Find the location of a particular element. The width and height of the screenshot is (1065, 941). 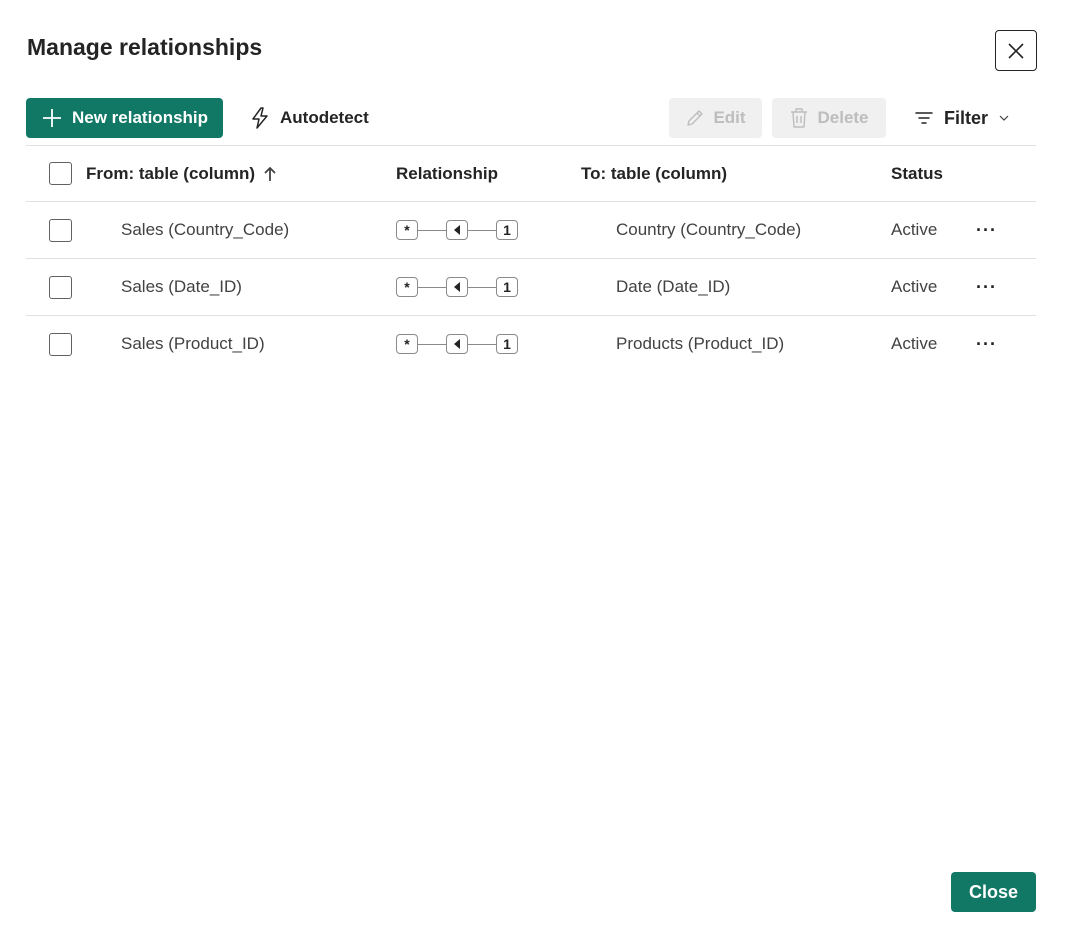

column-header-status: Status is located at coordinates (917, 173).